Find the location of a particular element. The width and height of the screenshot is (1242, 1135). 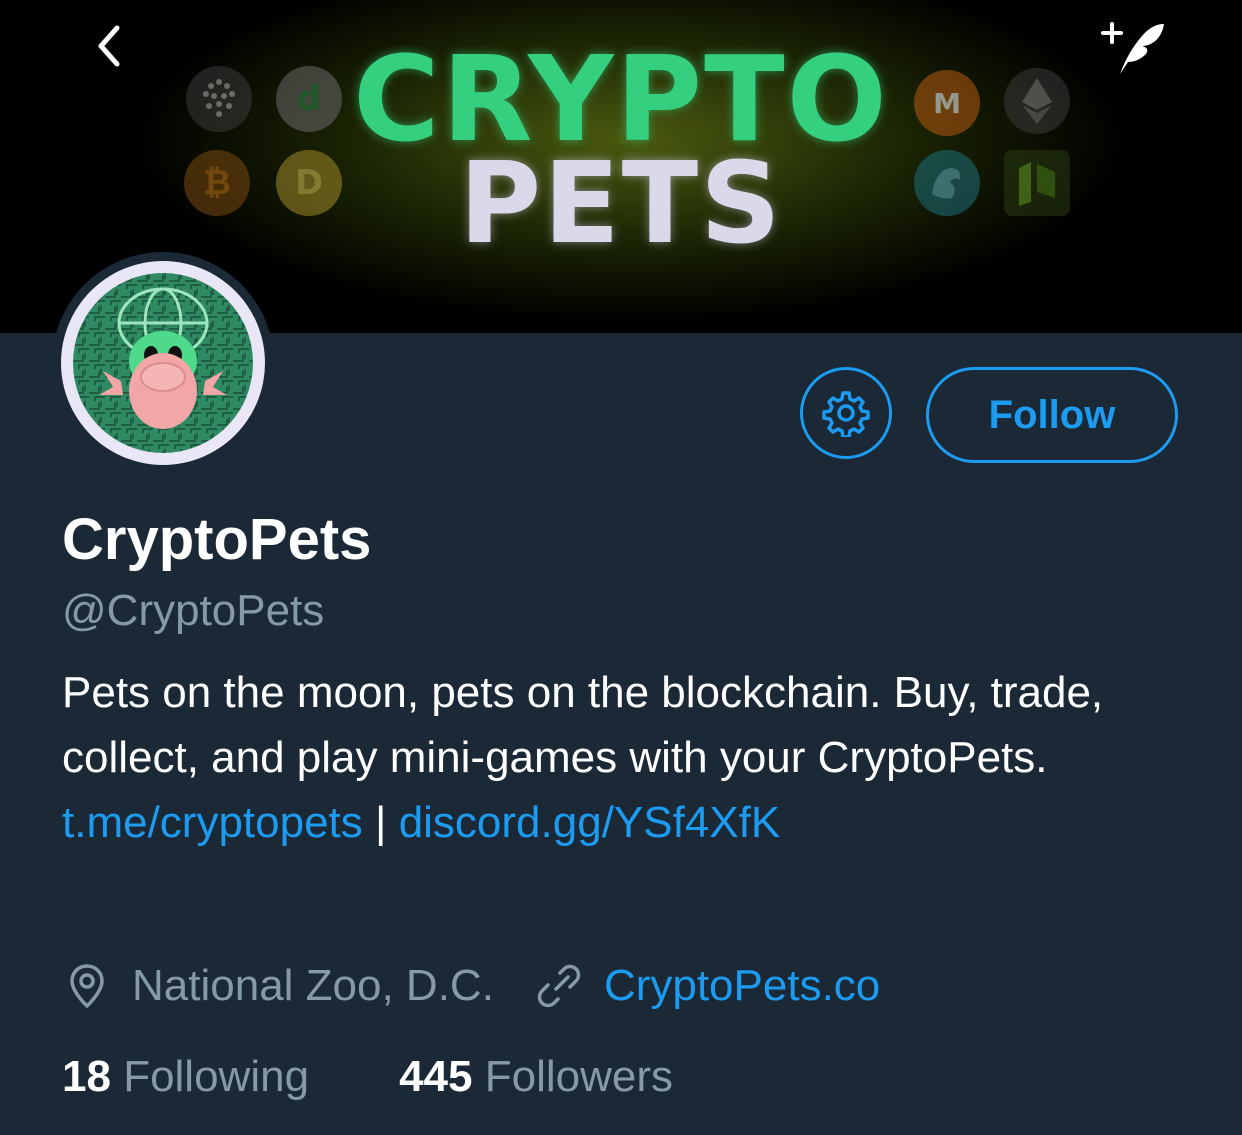

followers-count: 445 is located at coordinates (436, 1076).